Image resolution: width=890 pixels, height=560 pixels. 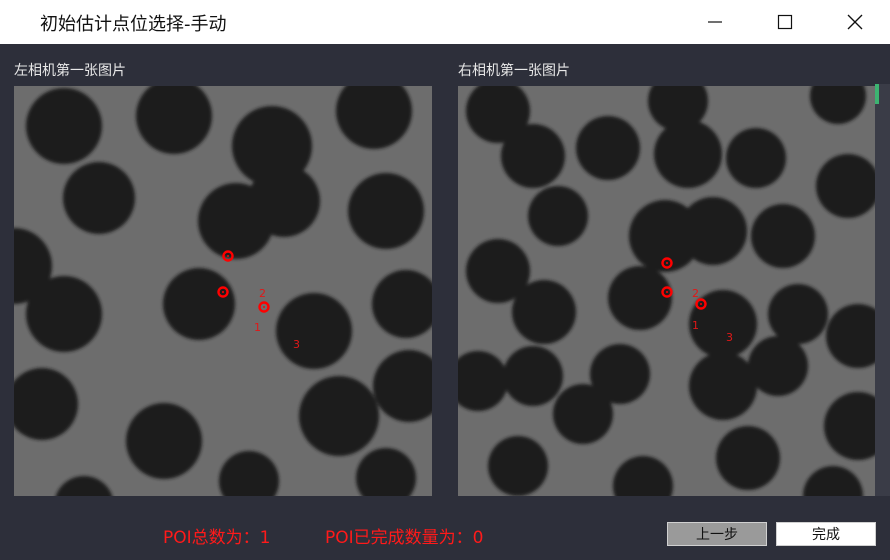 What do you see at coordinates (445, 22) in the screenshot?
I see `title-bar: 初始估计点位选择-手动` at bounding box center [445, 22].